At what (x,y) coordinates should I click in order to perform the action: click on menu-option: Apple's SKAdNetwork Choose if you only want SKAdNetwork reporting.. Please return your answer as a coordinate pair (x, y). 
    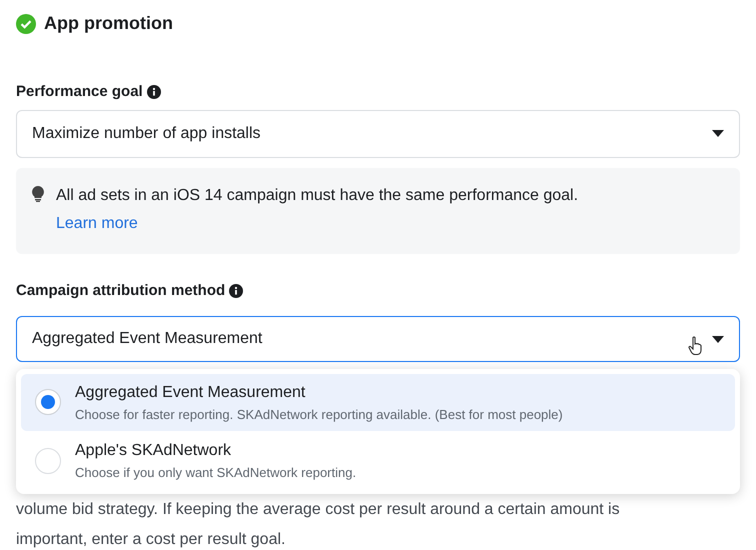
    Looking at the image, I should click on (378, 460).